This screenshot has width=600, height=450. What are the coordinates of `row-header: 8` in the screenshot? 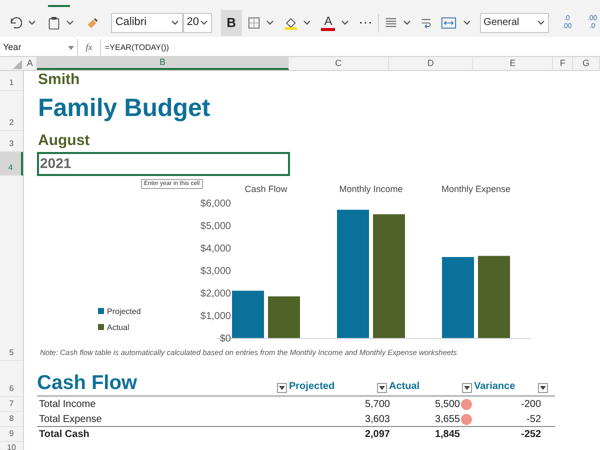 It's located at (11, 419).